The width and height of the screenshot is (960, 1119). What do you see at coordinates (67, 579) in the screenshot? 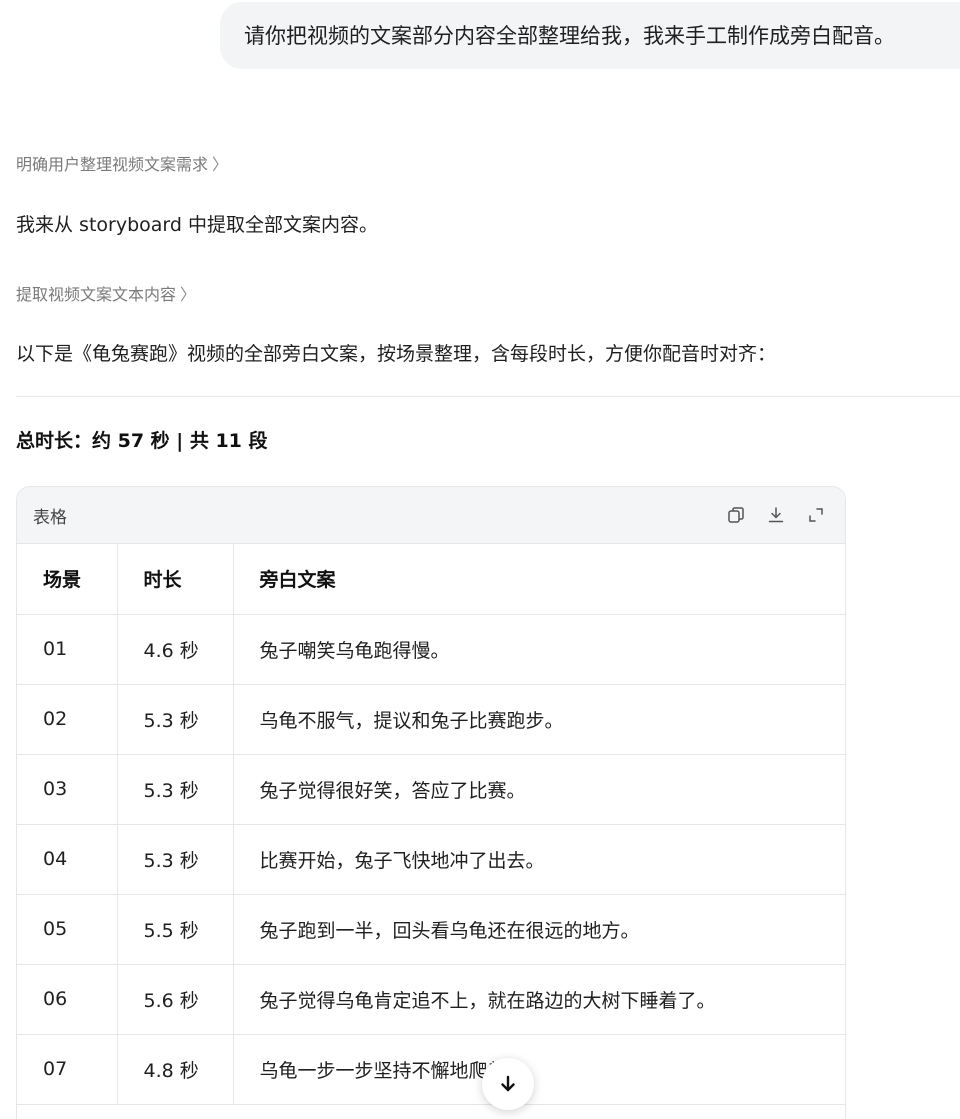
I see `column-header-scene: 场景` at bounding box center [67, 579].